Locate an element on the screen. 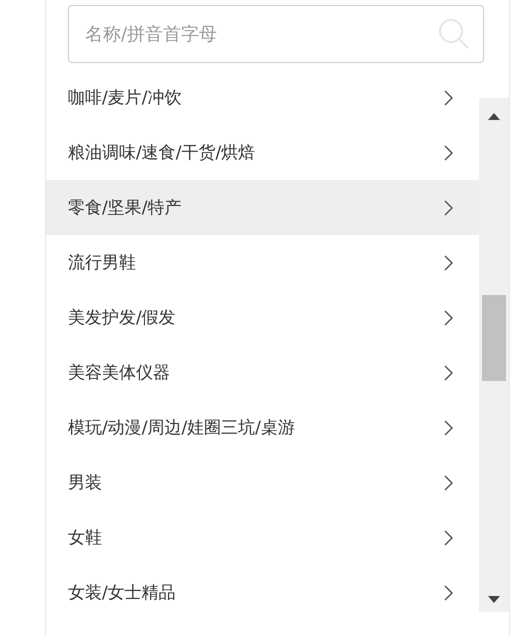 The width and height of the screenshot is (525, 636). scrollbar is located at coordinates (494, 355).